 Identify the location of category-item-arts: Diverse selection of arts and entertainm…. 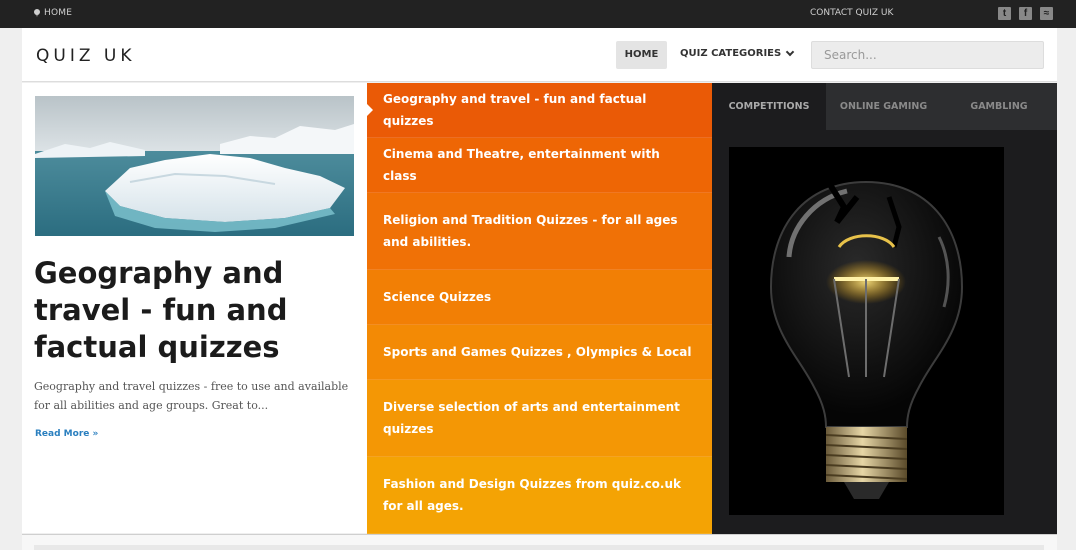
(539, 418).